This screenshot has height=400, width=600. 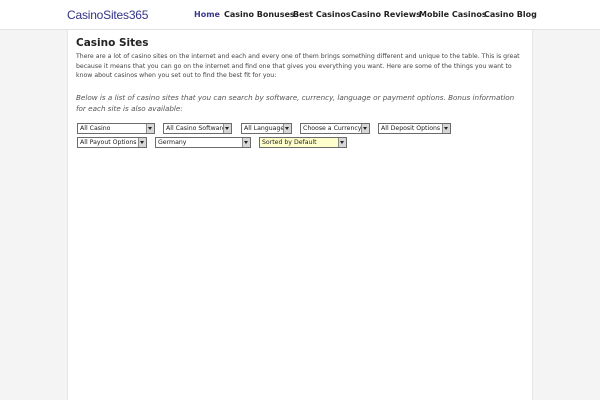 I want to click on currency-select: Choose a Currency, so click(x=335, y=128).